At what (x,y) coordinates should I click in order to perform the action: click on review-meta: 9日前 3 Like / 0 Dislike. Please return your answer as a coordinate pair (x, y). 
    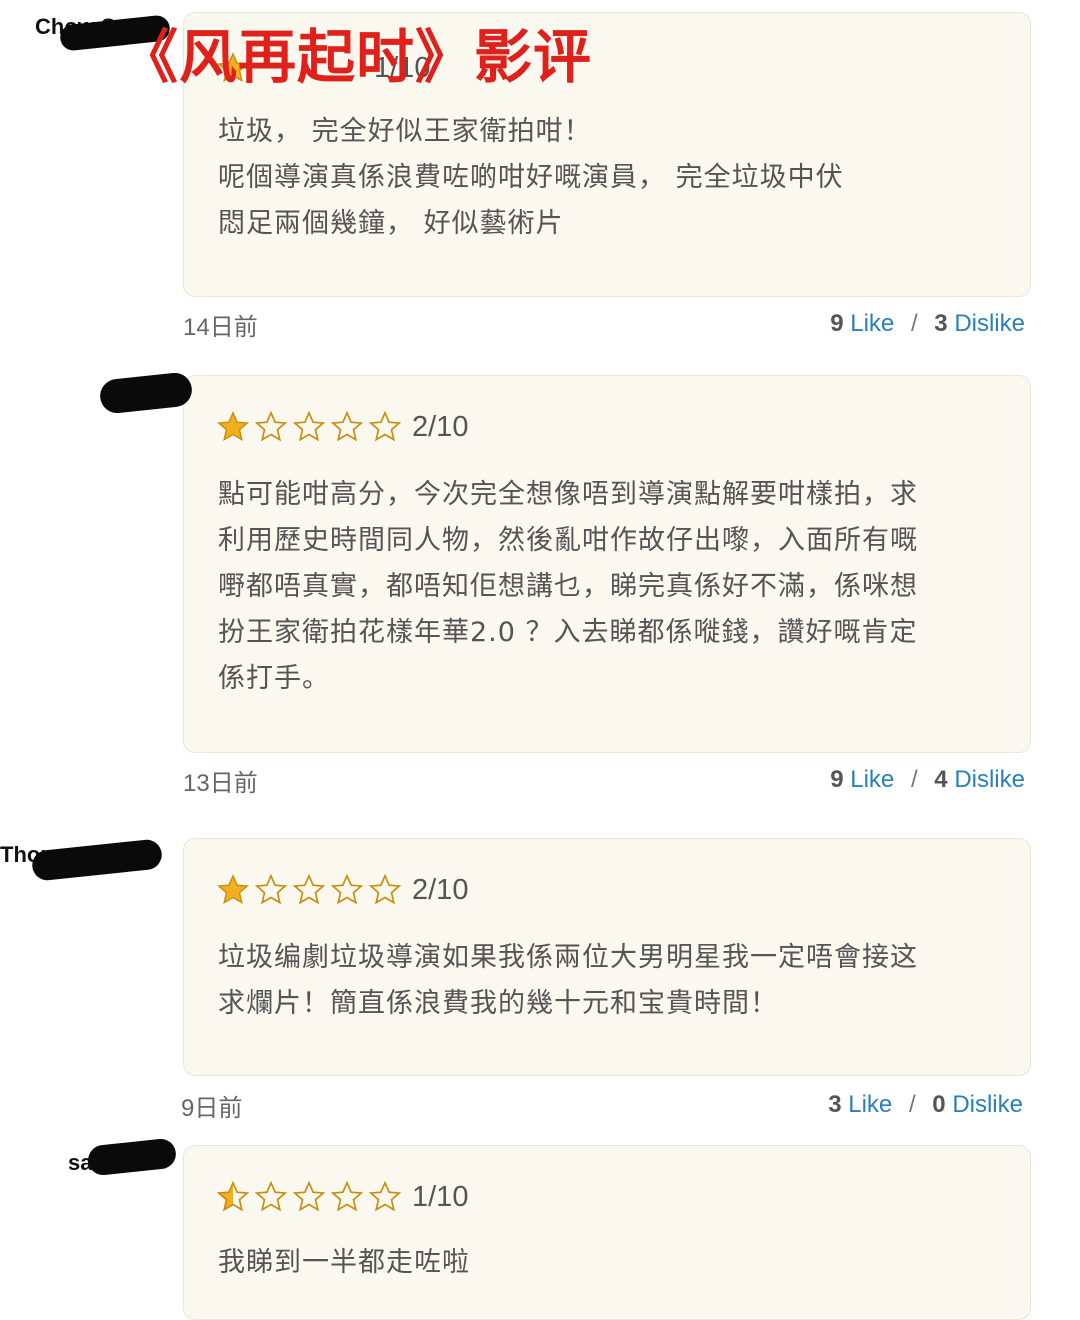
    Looking at the image, I should click on (602, 1105).